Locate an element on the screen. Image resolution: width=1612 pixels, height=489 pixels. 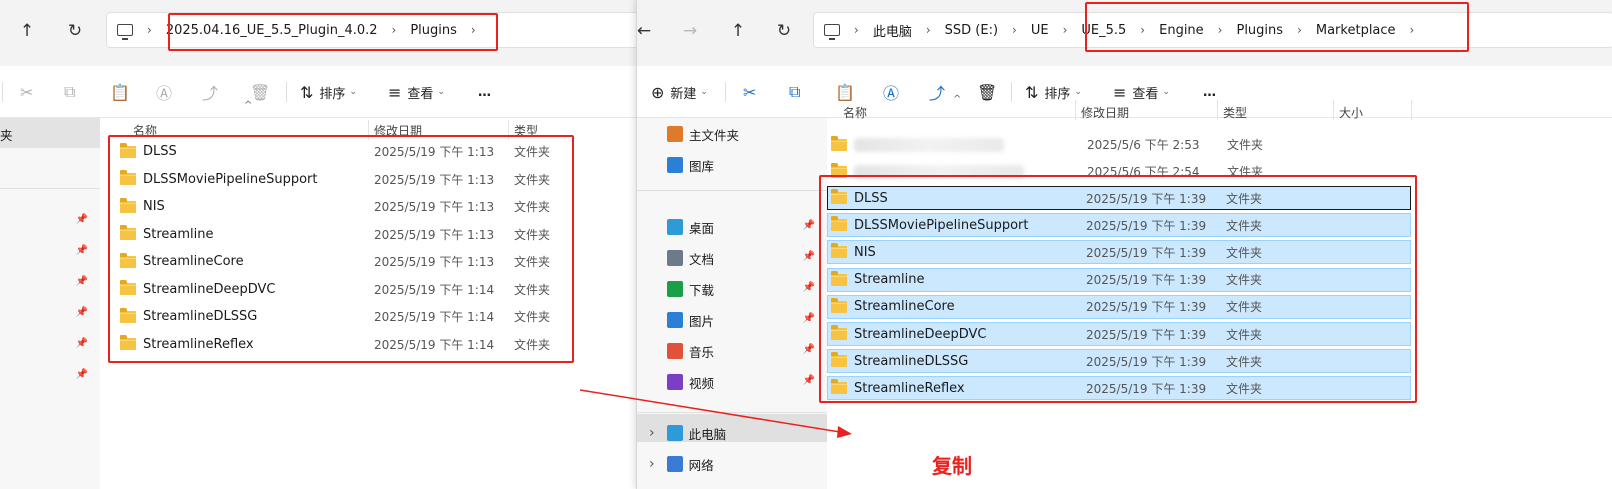
arrow-head is located at coordinates (844, 432).